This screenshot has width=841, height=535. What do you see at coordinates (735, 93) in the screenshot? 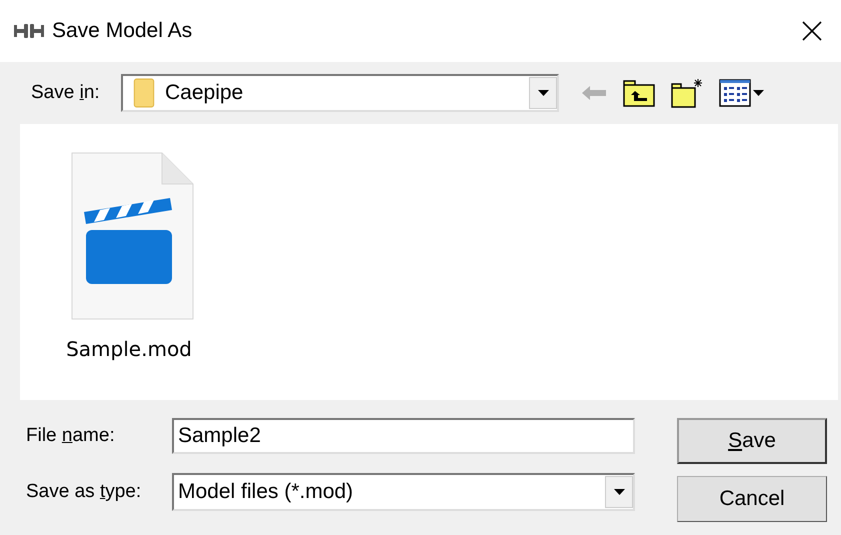
I see `list-view-icon` at bounding box center [735, 93].